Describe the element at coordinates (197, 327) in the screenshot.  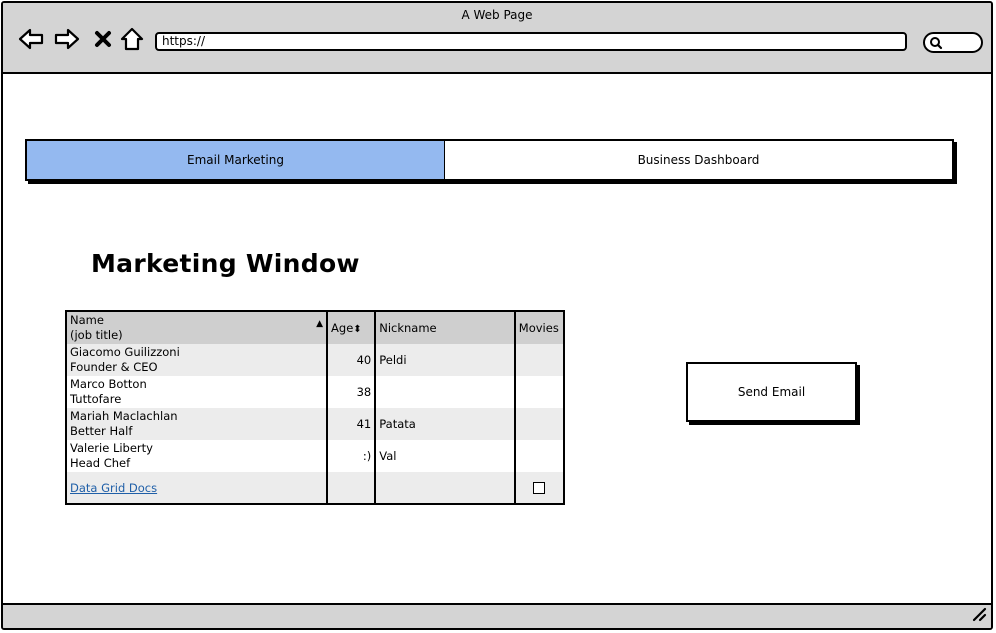
I see `column-header-name: ▲ Name (job title)` at that location.